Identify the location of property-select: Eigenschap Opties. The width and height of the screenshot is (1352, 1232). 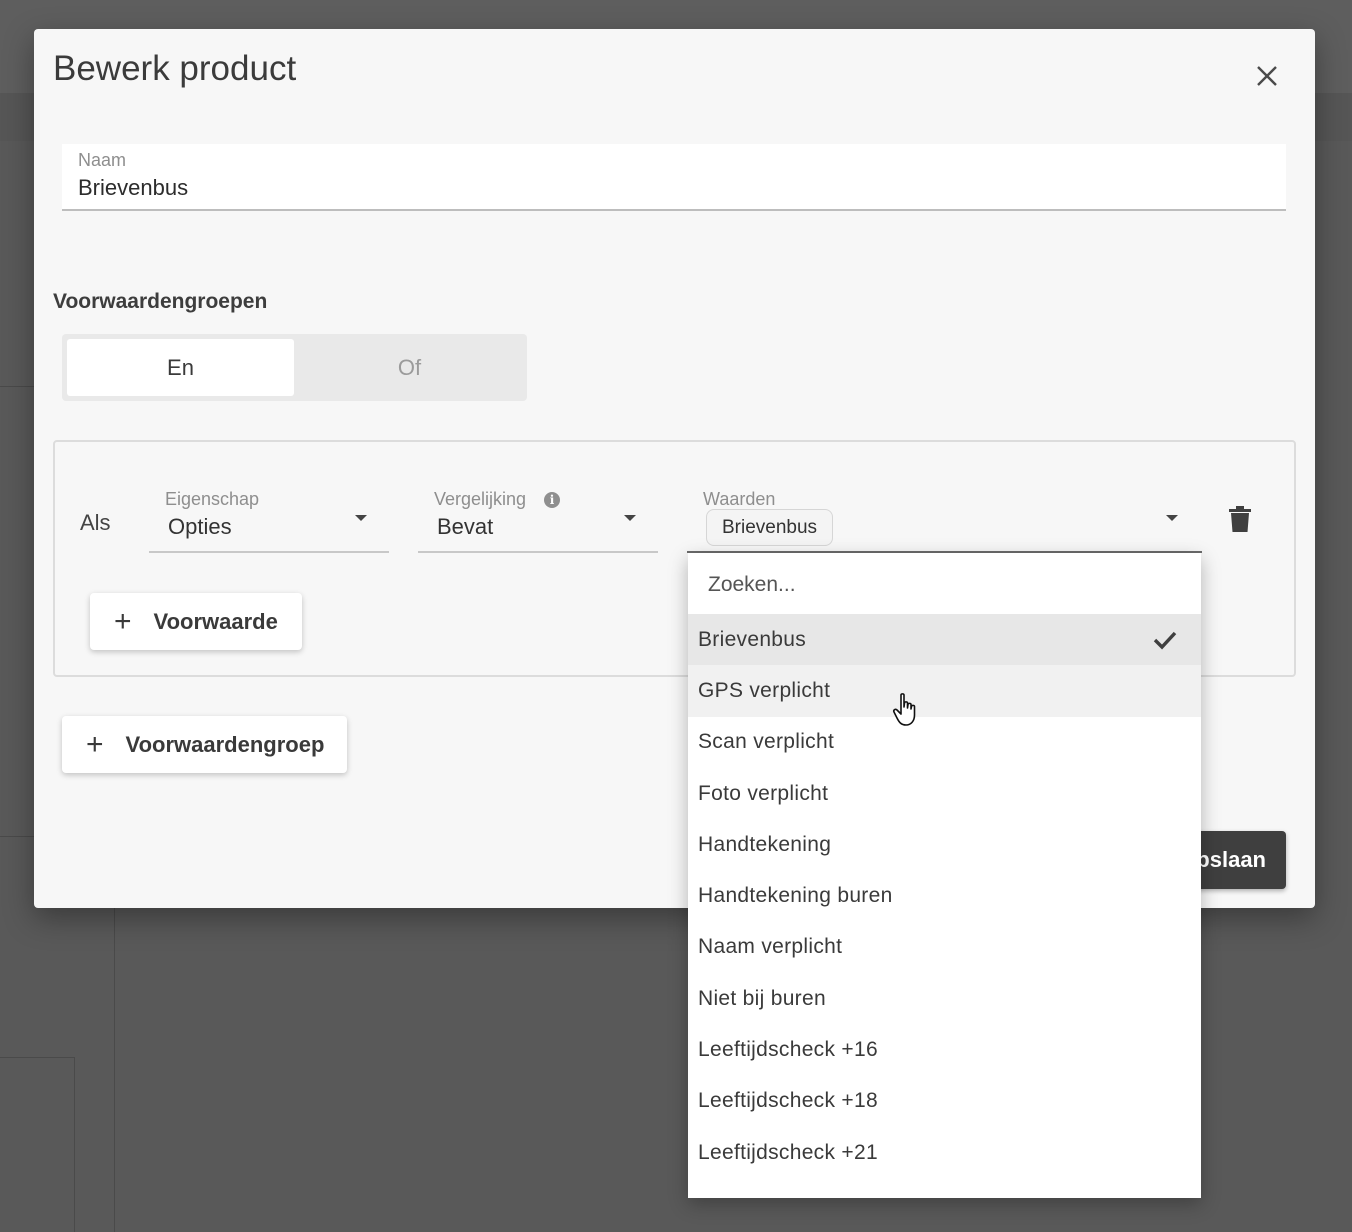
(269, 520).